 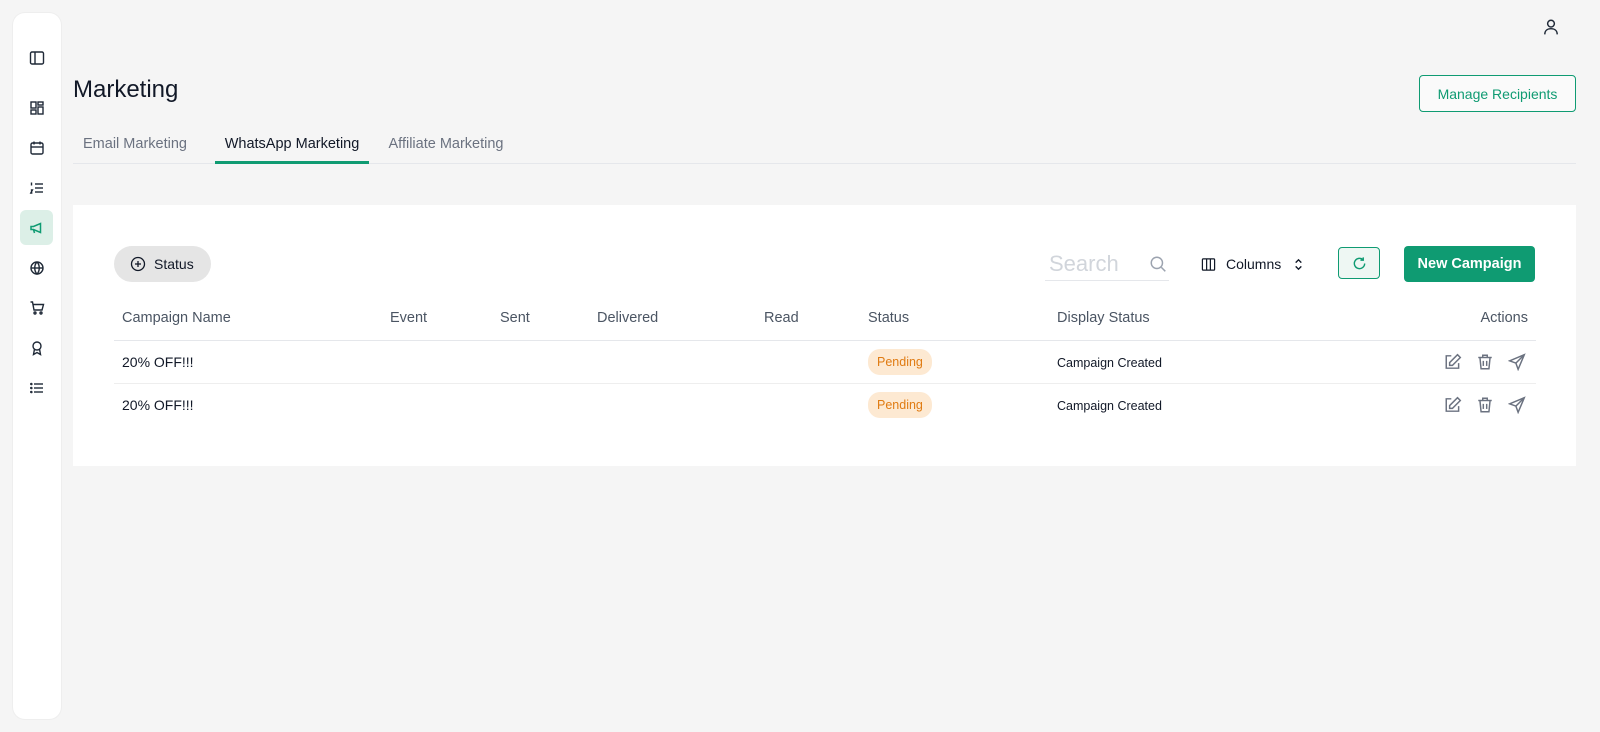 I want to click on chevron-up-down-icon, so click(x=1299, y=264).